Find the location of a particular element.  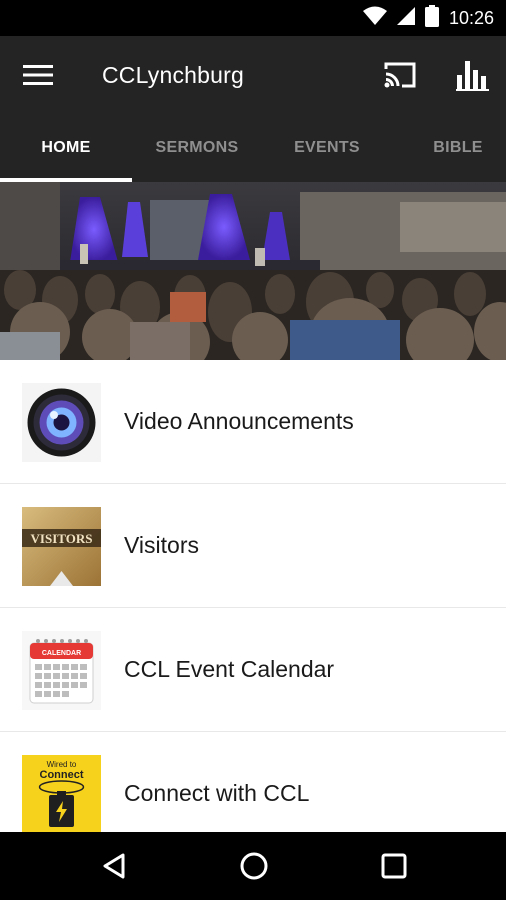

tab-home: HOME is located at coordinates (66, 148).